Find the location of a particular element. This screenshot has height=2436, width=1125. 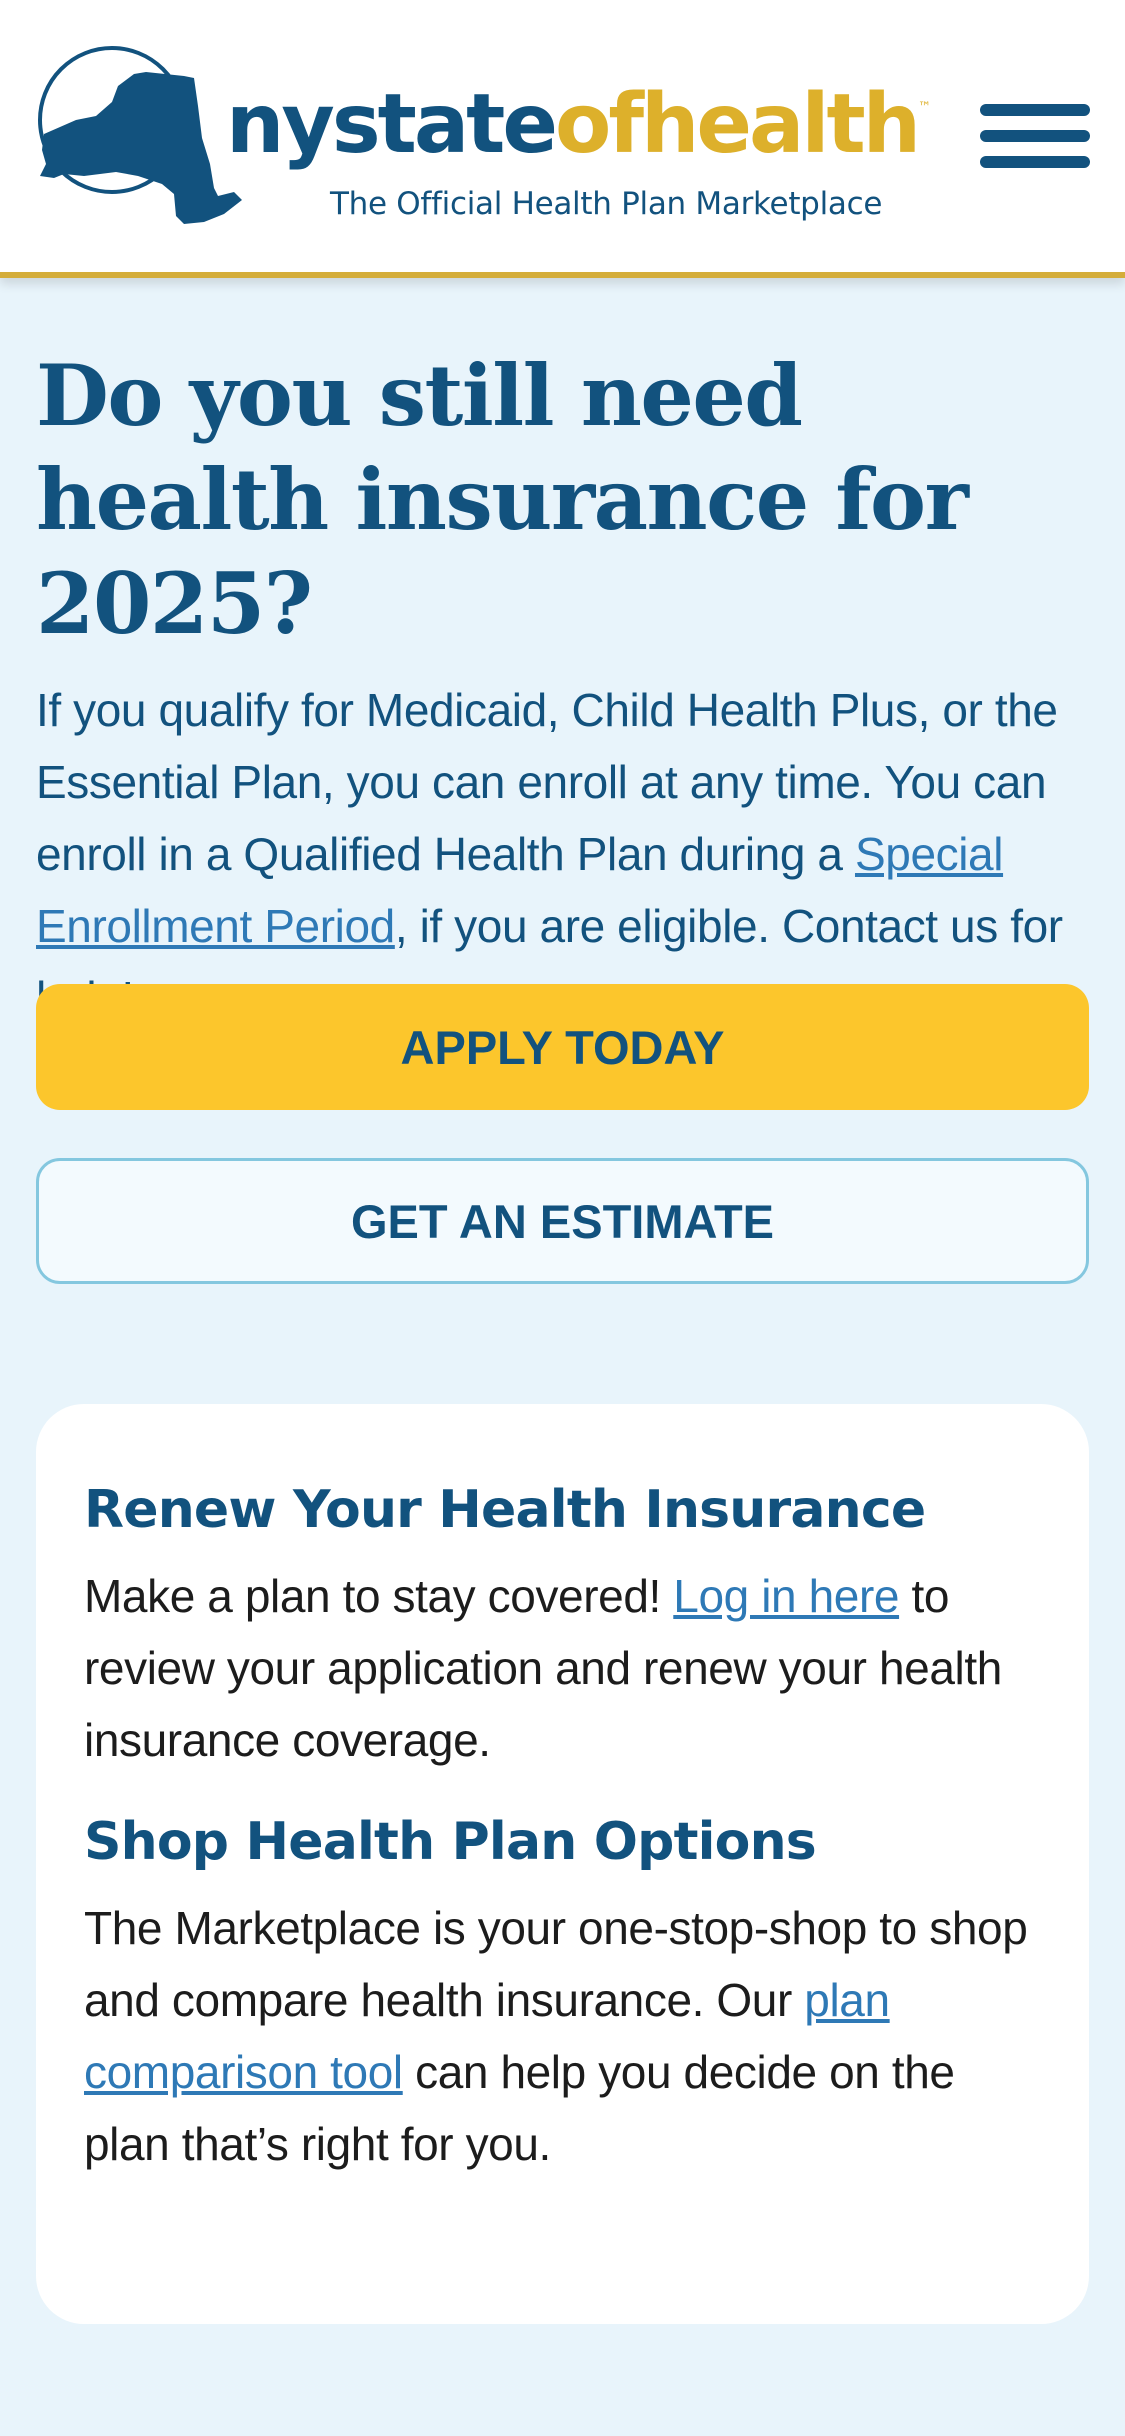

renew-text-part-1: Make a plan to stay covered! is located at coordinates (379, 1596).